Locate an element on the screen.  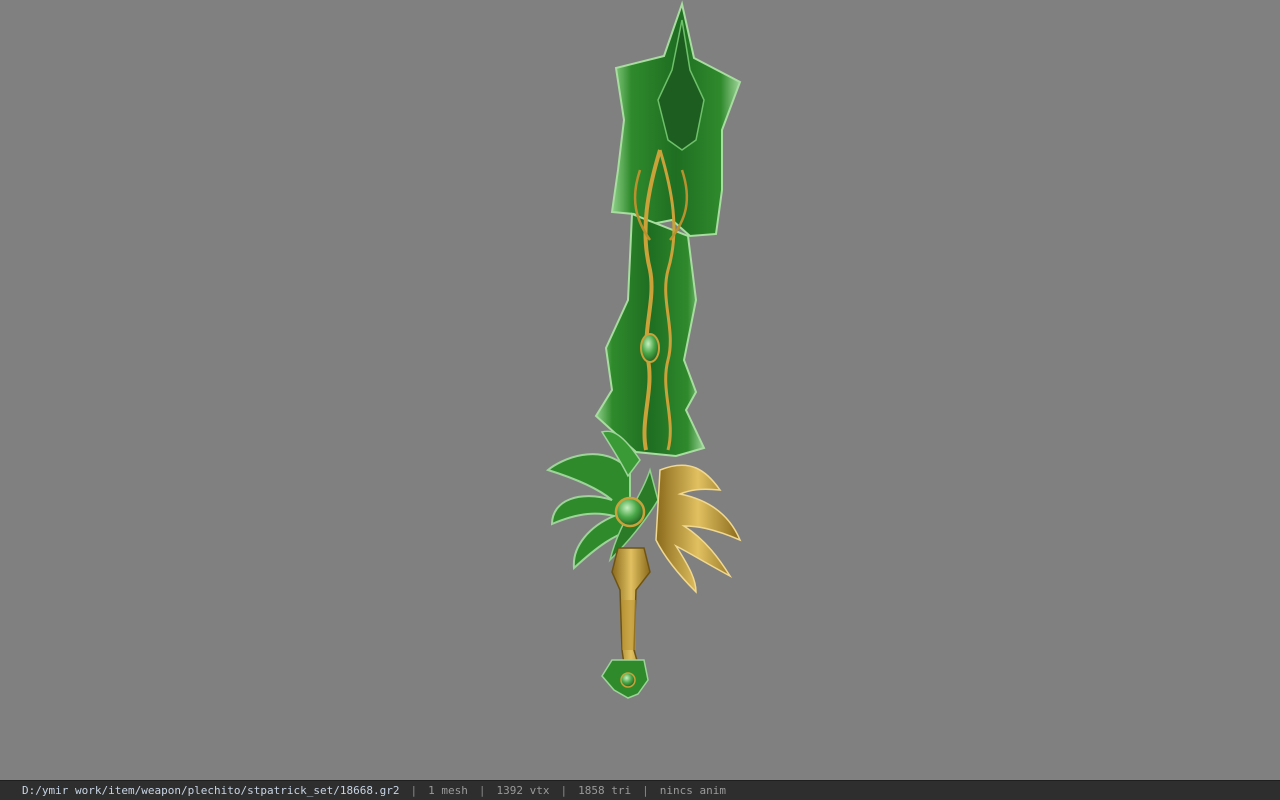
sword-model is located at coordinates (643, 349).